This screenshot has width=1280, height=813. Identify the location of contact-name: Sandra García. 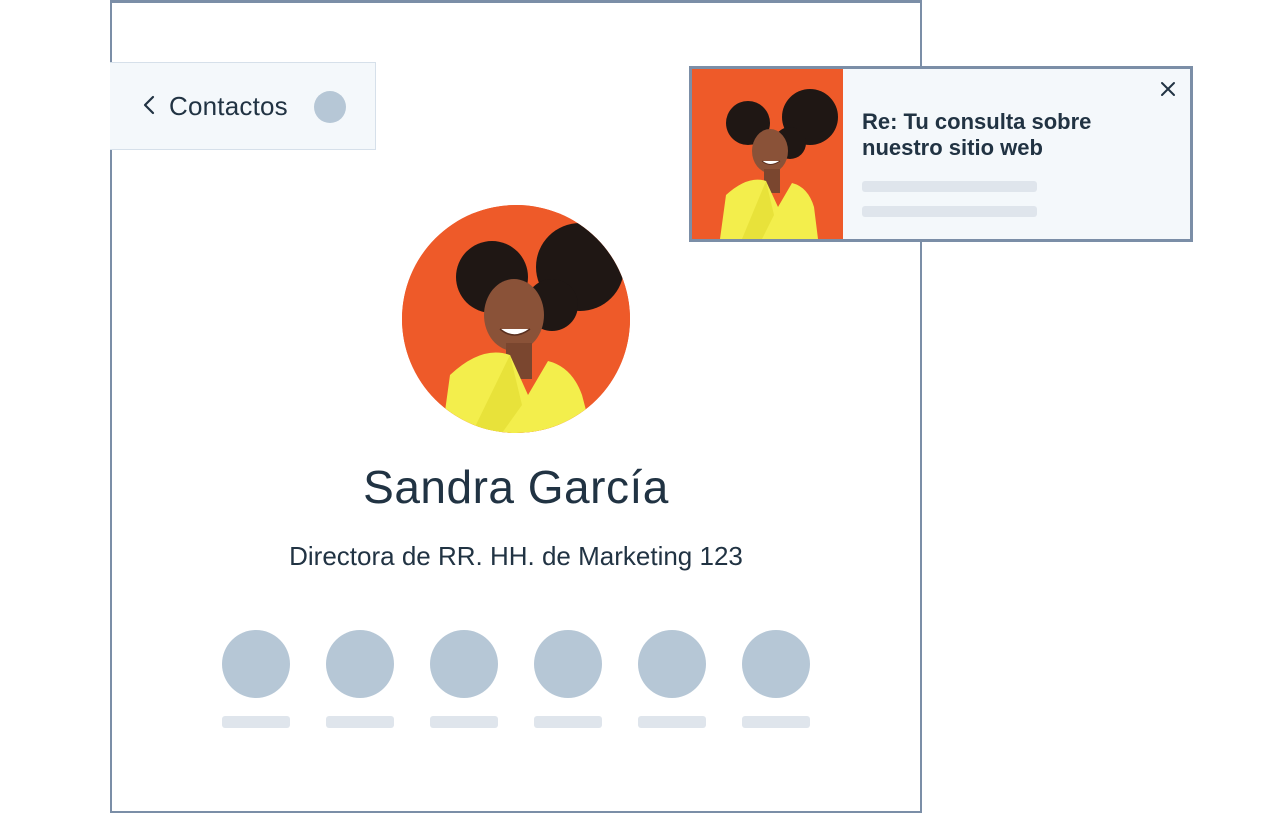
(516, 487).